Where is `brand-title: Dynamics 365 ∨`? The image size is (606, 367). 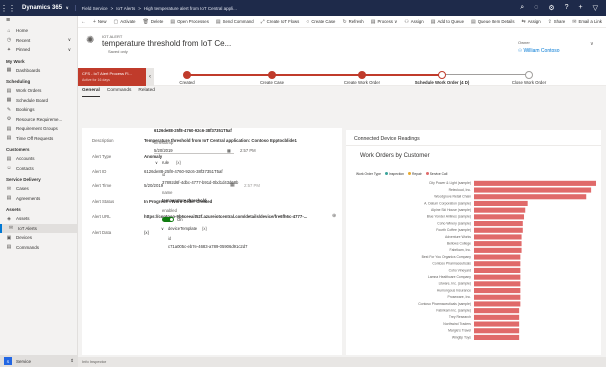 brand-title: Dynamics 365 ∨ is located at coordinates (46, 8).